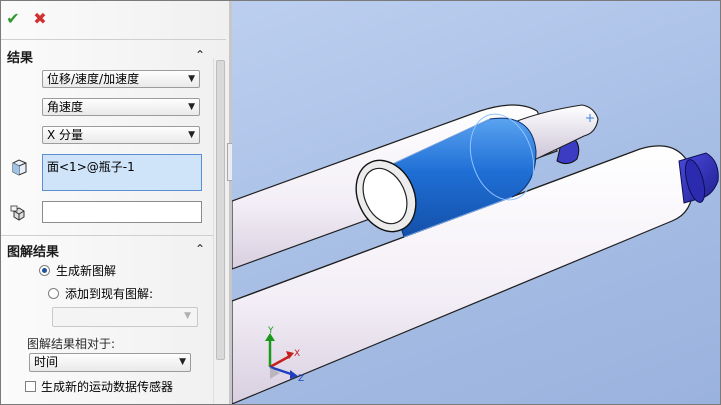  What do you see at coordinates (19, 167) in the screenshot?
I see `face-selection-icon` at bounding box center [19, 167].